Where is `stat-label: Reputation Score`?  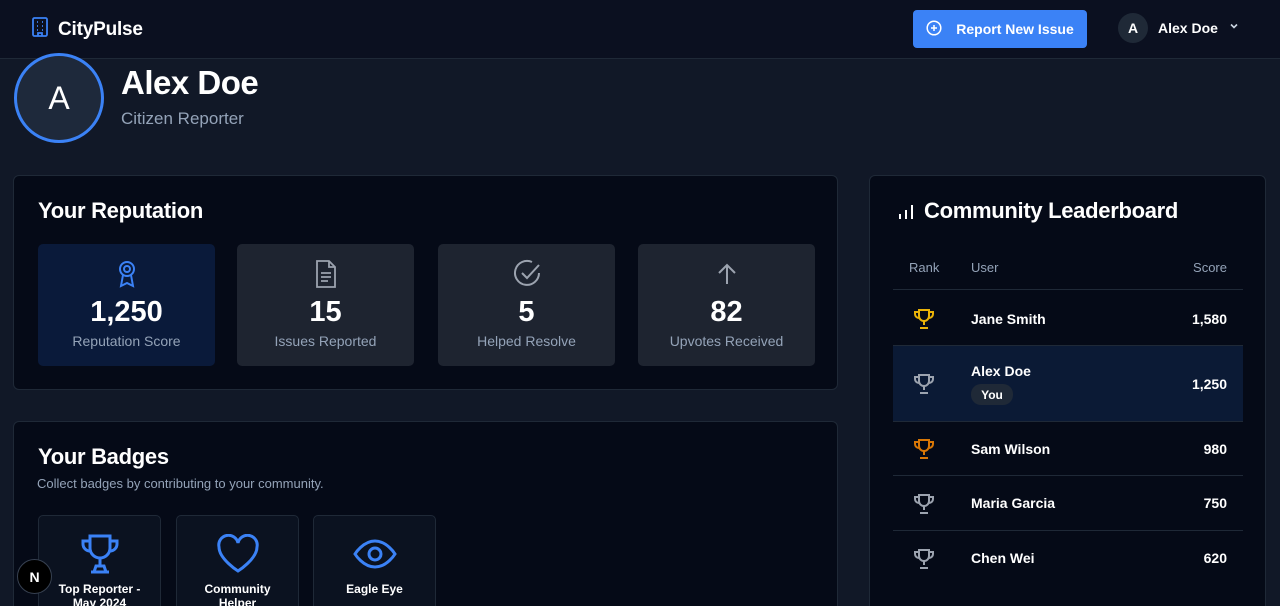 stat-label: Reputation Score is located at coordinates (126, 341).